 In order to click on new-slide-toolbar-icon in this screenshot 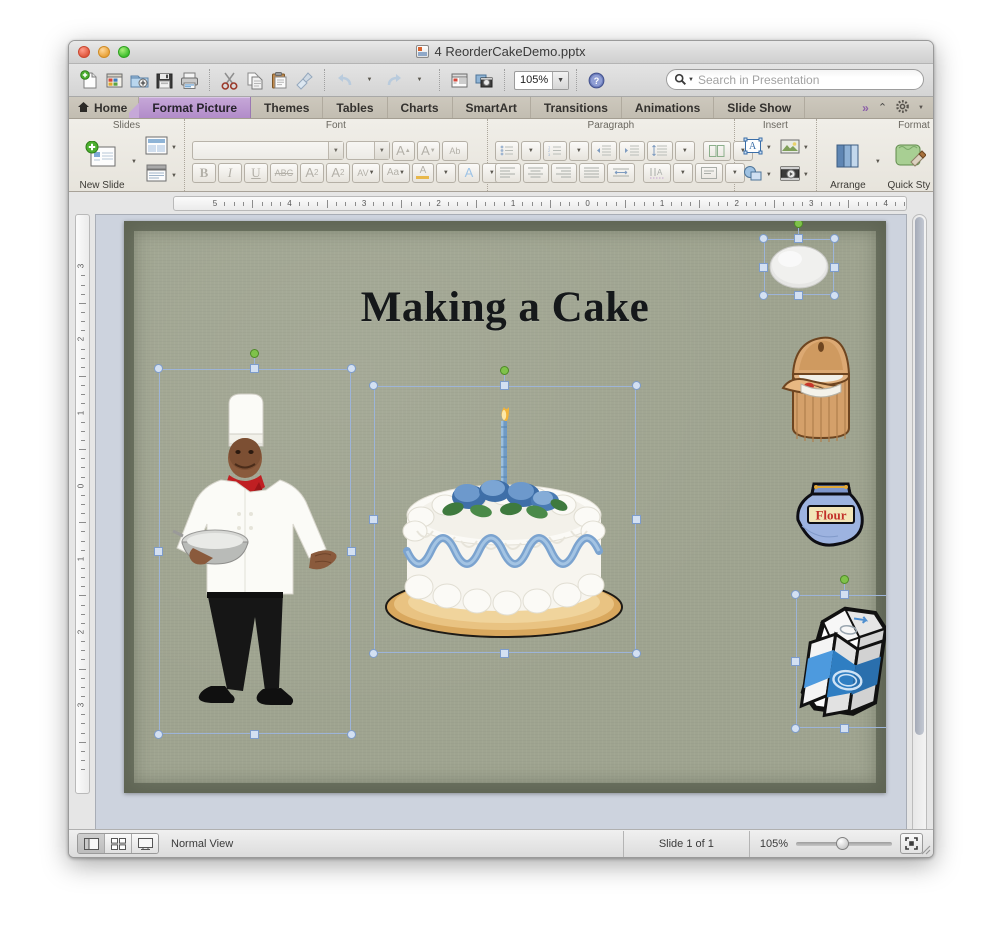, I will do `click(459, 80)`.